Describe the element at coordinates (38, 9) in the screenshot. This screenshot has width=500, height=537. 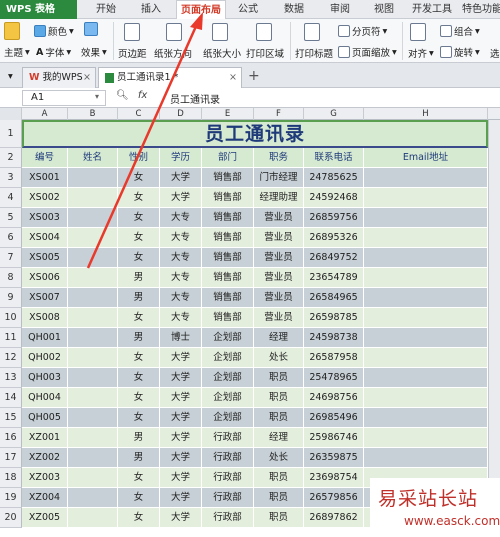
I see `app-brand-button: WPS 表格` at that location.